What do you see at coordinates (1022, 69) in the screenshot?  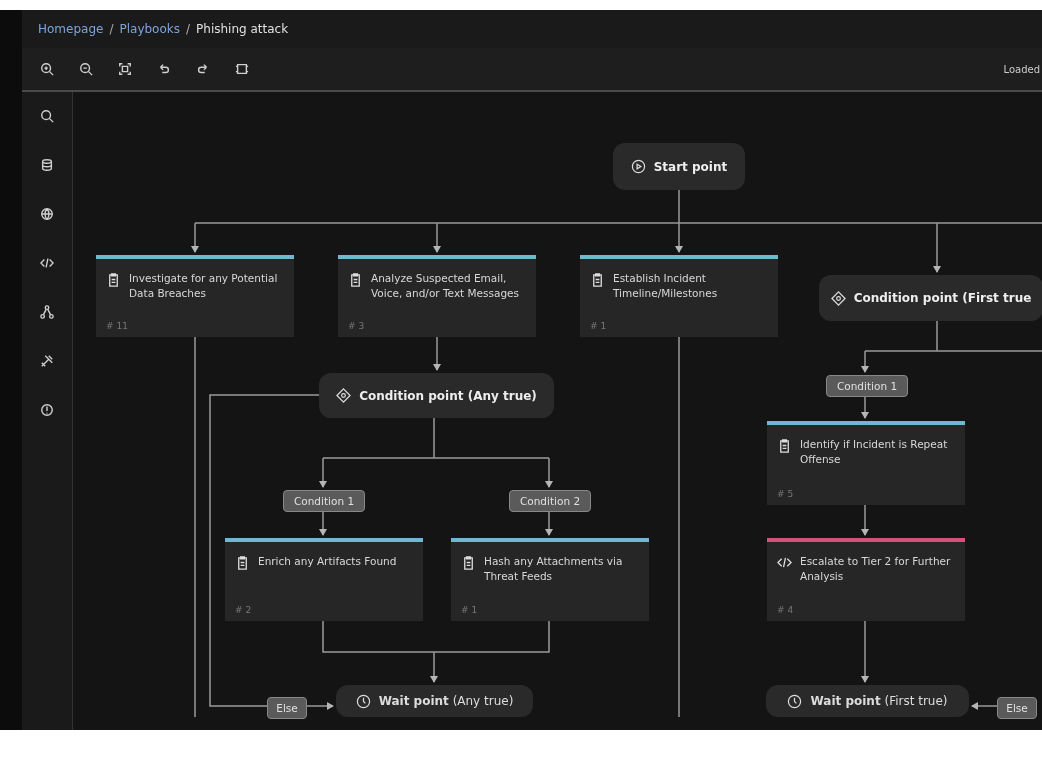 I see `status-text: Loaded` at bounding box center [1022, 69].